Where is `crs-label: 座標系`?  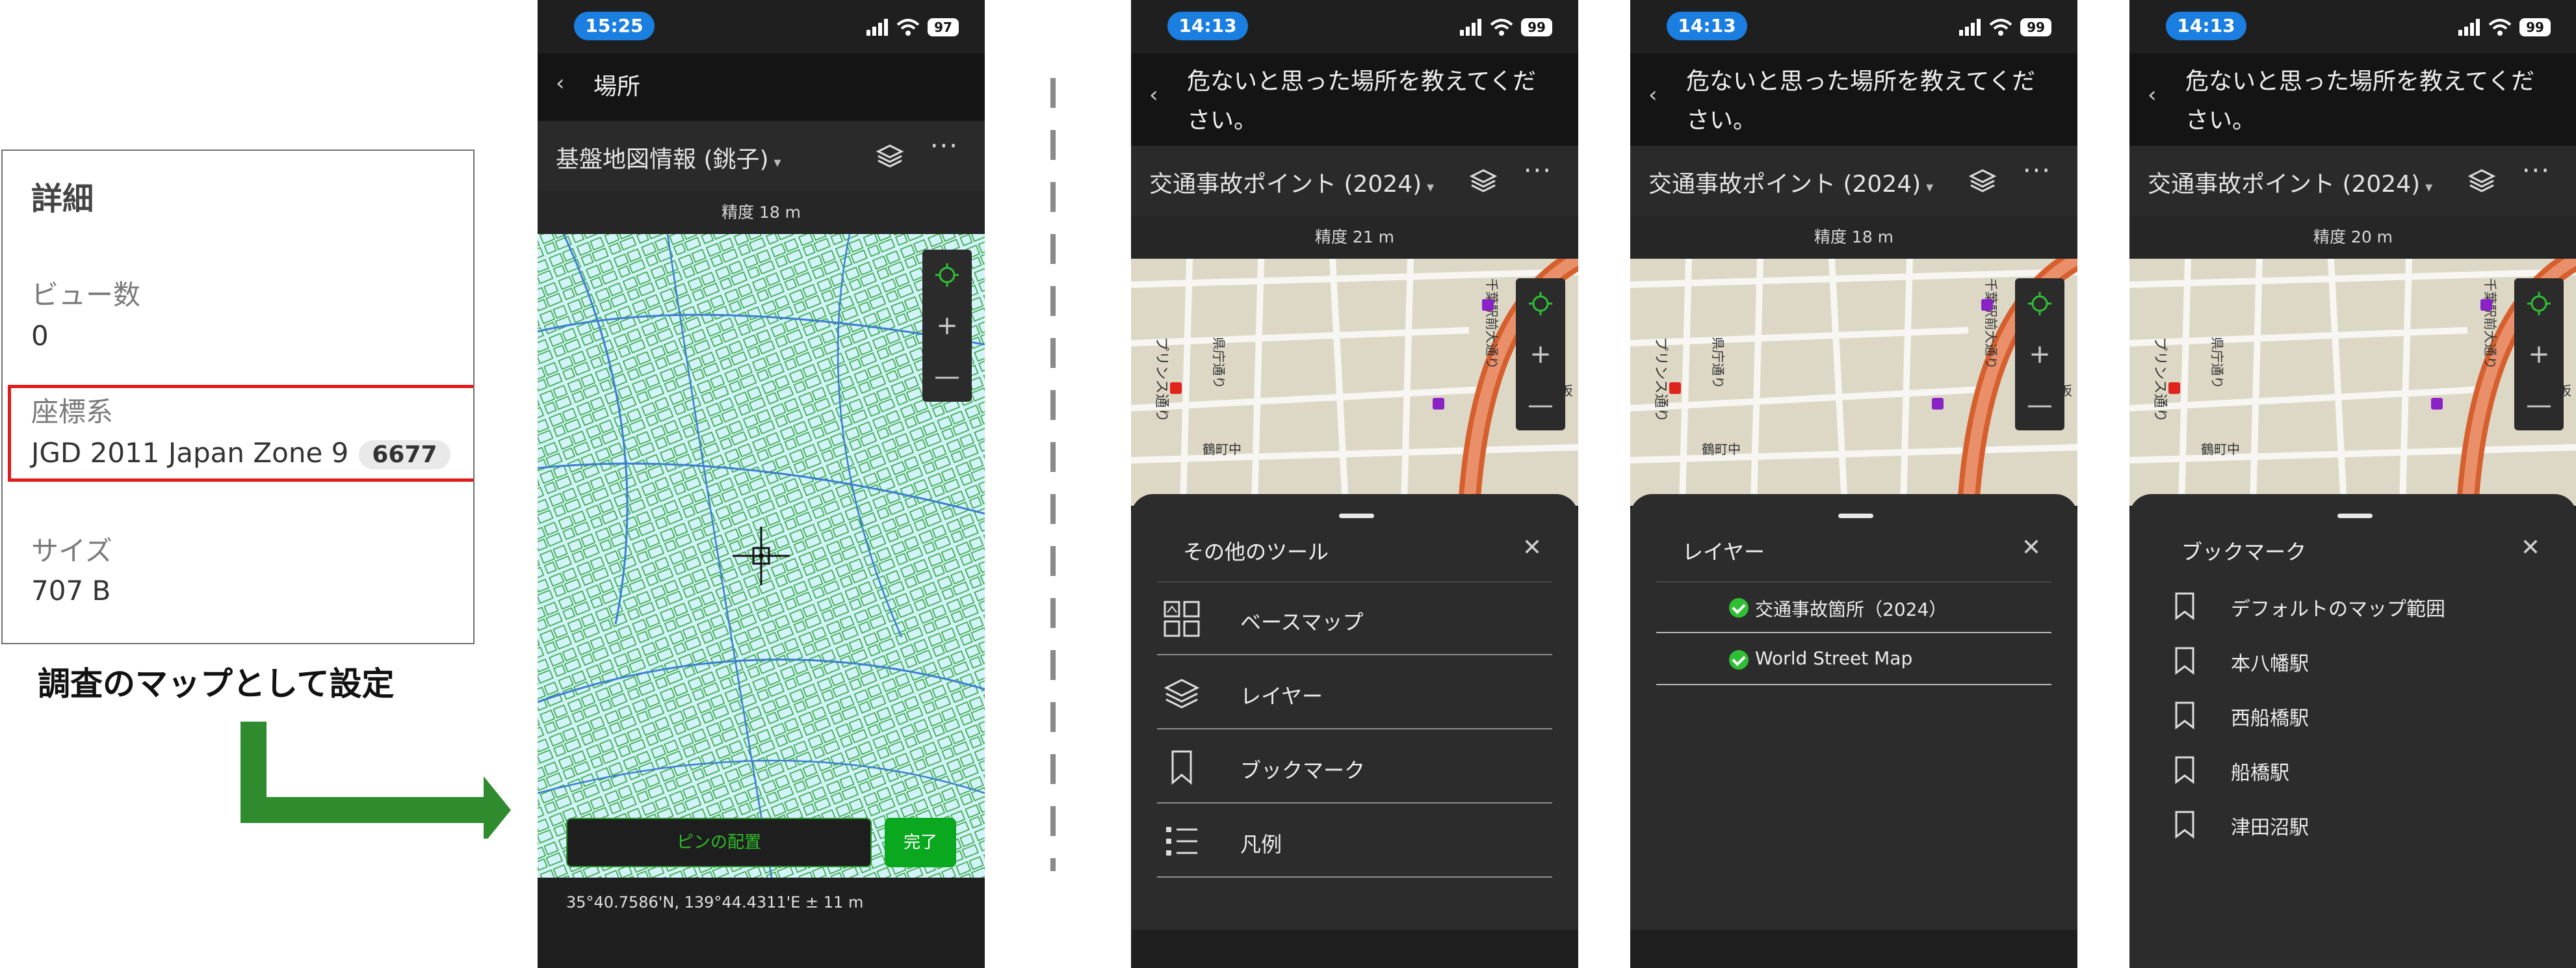
crs-label: 座標系 is located at coordinates (72, 412).